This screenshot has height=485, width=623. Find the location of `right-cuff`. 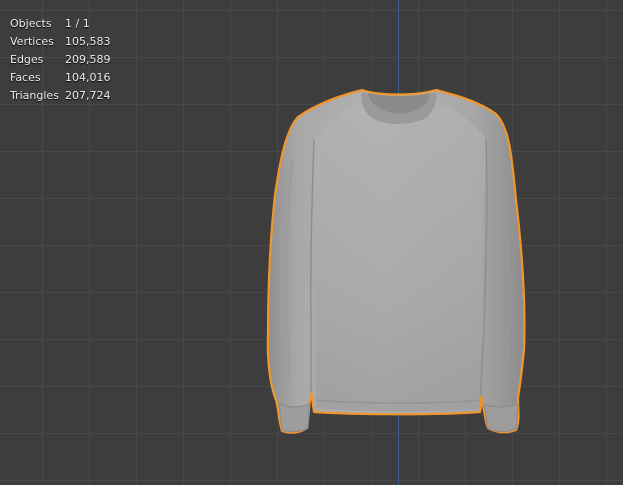

right-cuff is located at coordinates (501, 417).